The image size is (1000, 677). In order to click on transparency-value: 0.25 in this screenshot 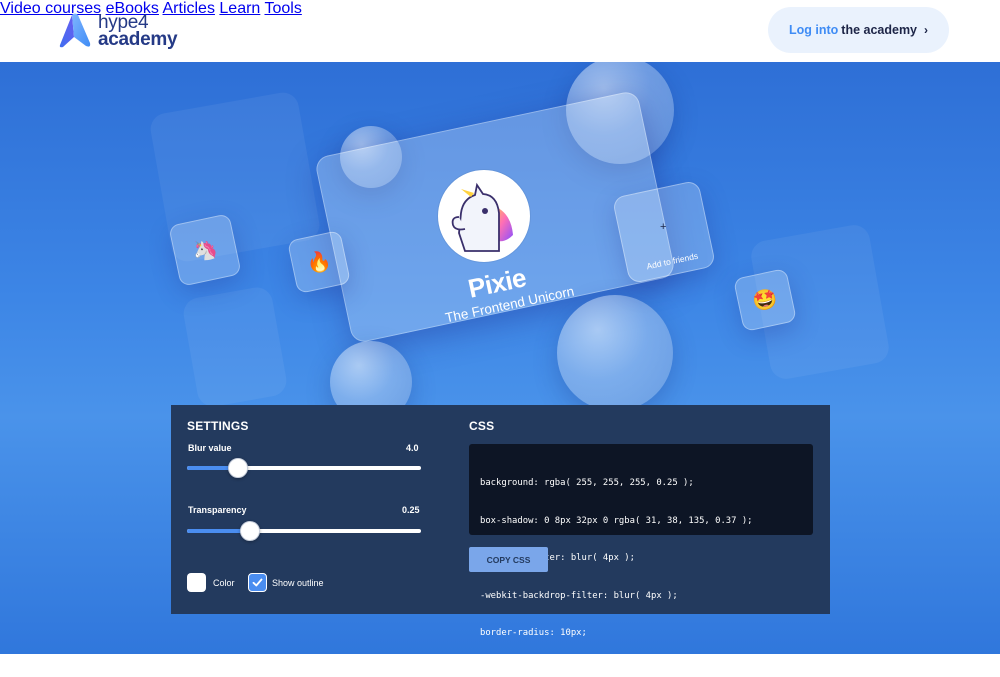, I will do `click(411, 510)`.